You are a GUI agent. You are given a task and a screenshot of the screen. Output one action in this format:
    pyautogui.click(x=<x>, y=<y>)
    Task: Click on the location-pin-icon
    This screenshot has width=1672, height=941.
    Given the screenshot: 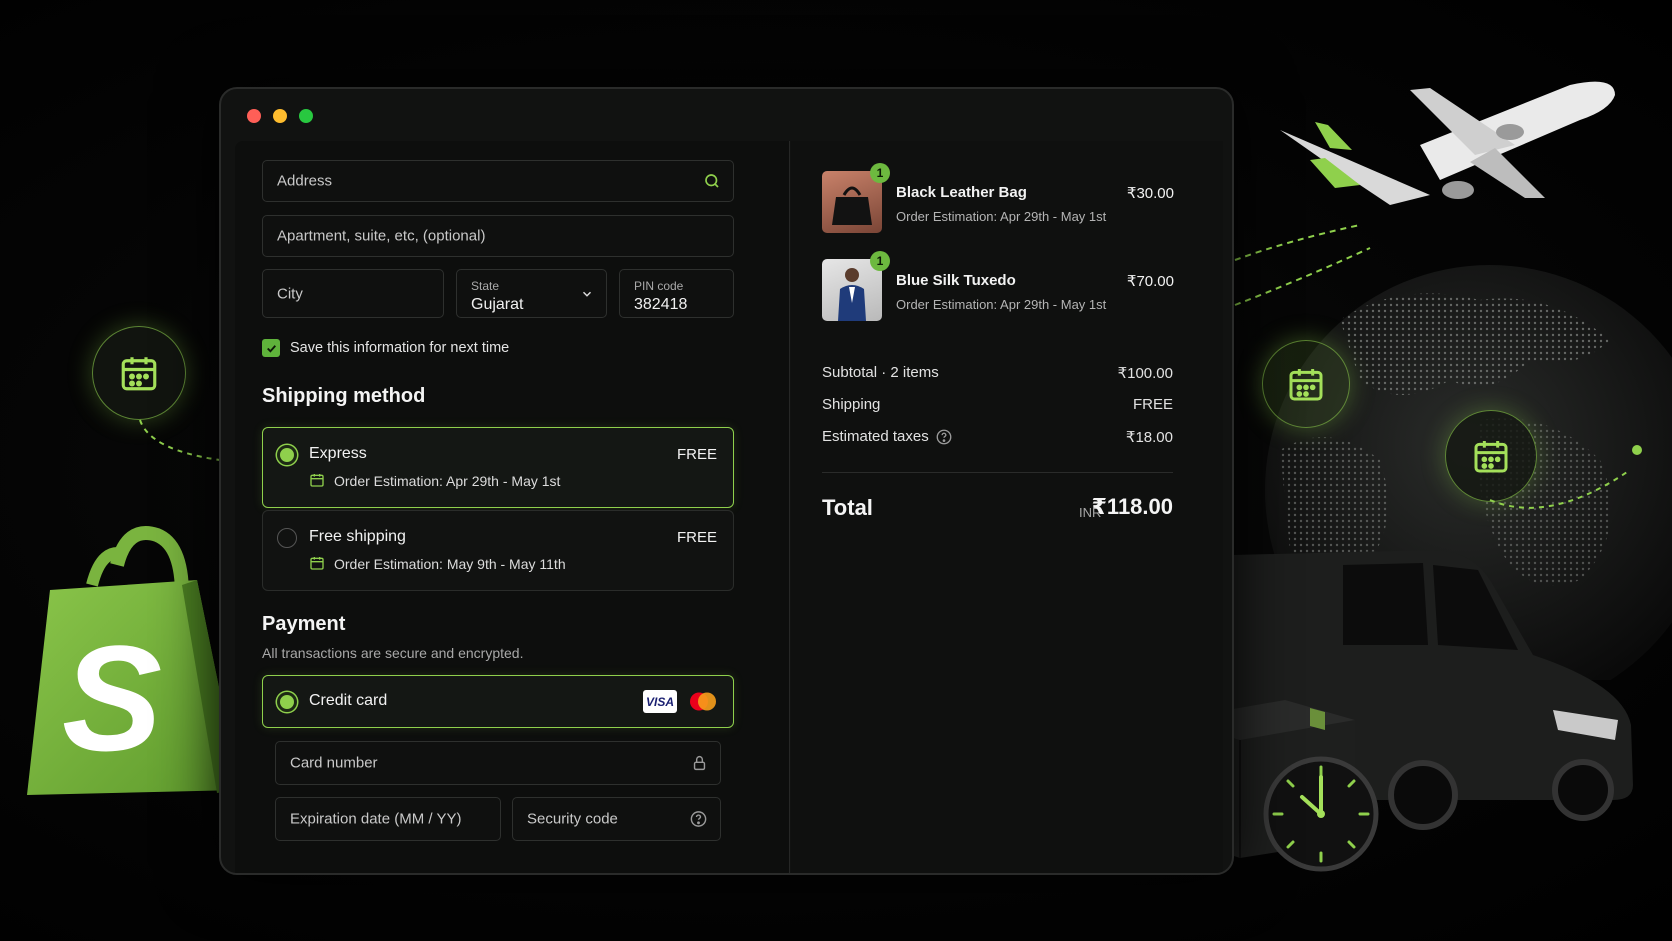 What is the action you would take?
    pyautogui.click(x=1637, y=450)
    